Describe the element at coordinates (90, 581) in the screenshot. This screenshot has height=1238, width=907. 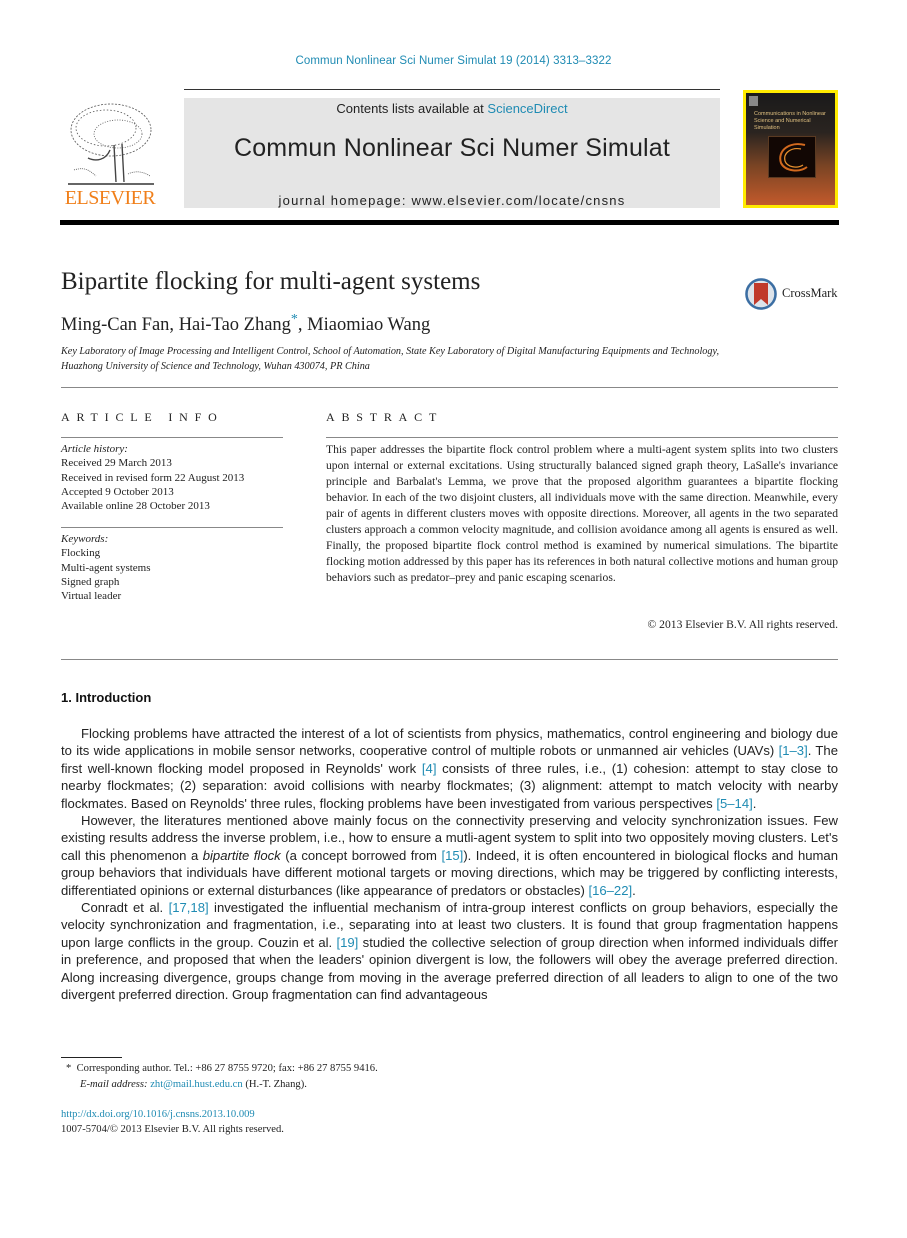
I see `keyword: Signed graph` at that location.